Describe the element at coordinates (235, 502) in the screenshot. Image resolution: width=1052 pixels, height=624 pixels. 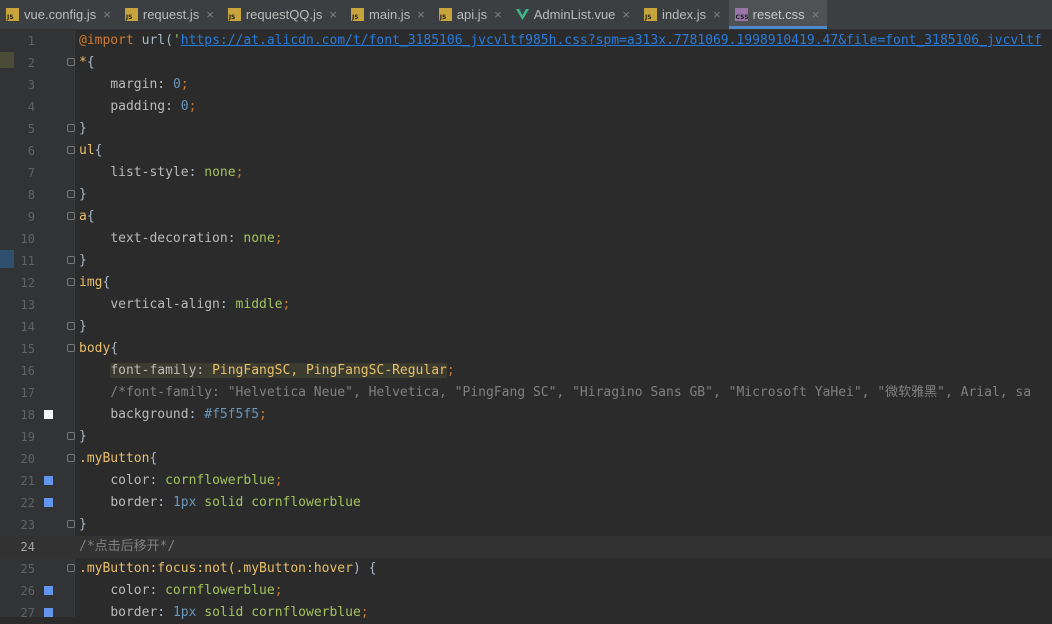
I see `code-text: border: 1px solid cornflowerblue` at that location.